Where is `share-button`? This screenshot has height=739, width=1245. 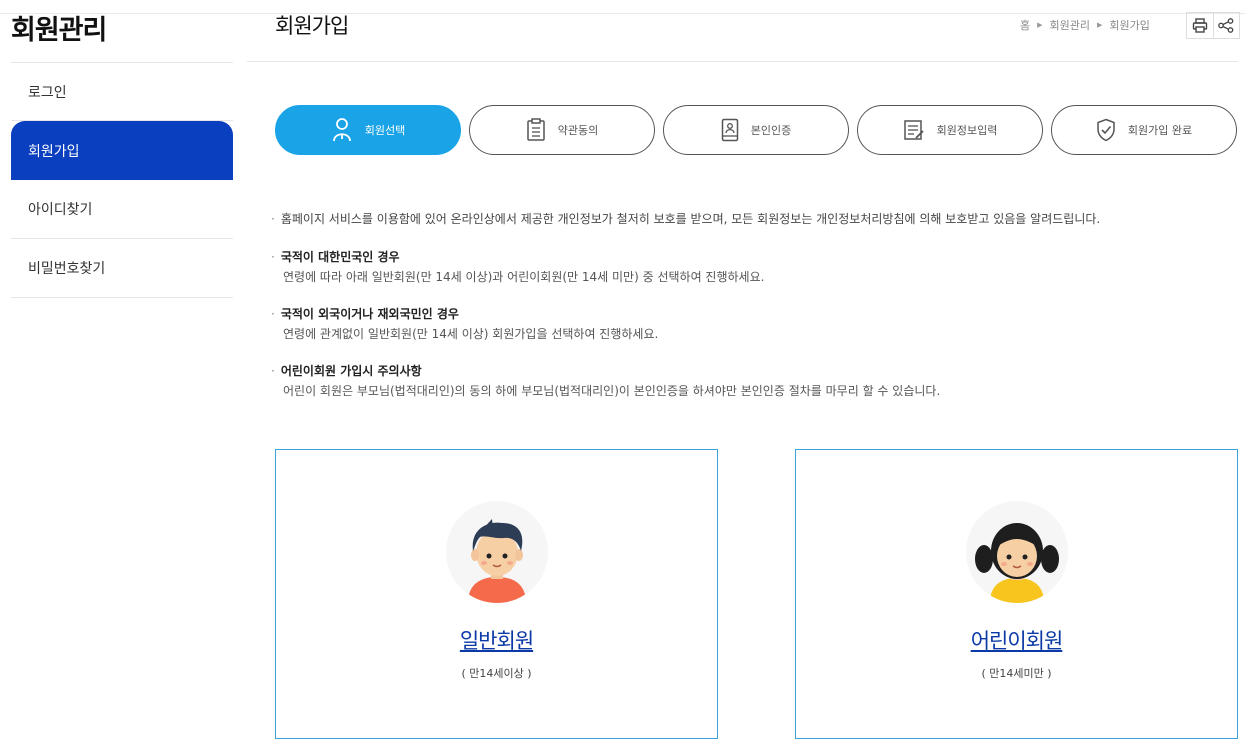 share-button is located at coordinates (1226, 25).